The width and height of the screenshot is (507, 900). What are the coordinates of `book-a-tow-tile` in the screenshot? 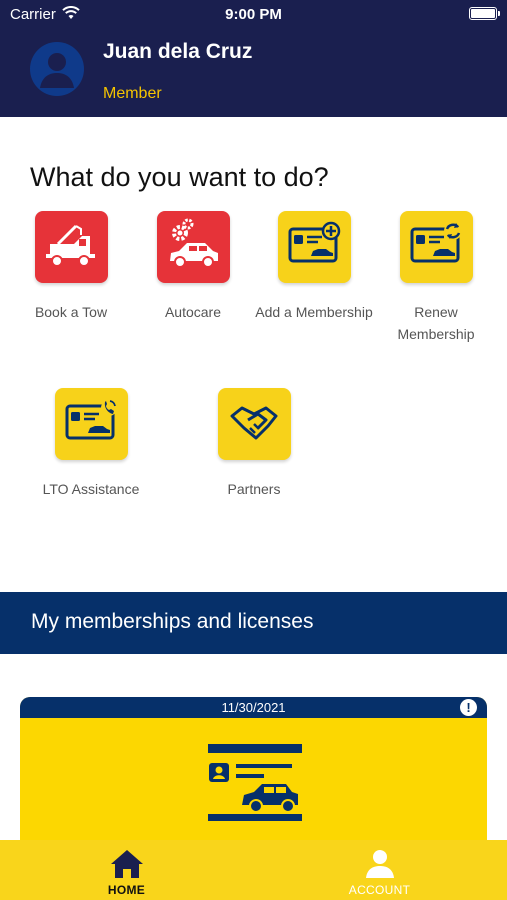 It's located at (71, 247).